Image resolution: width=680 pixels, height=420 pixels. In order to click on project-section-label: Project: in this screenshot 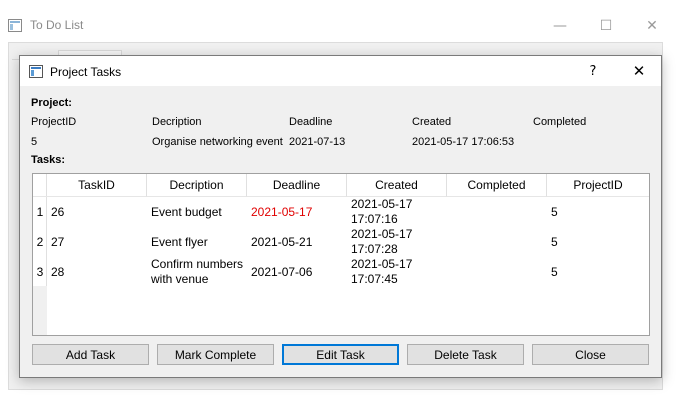, I will do `click(51, 103)`.